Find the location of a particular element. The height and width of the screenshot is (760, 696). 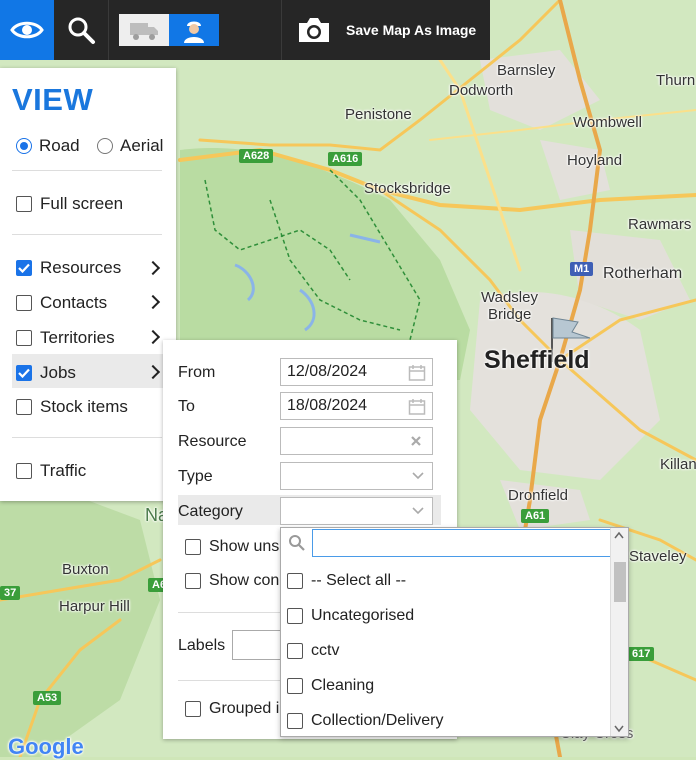

select-all-checkbox is located at coordinates (295, 581).